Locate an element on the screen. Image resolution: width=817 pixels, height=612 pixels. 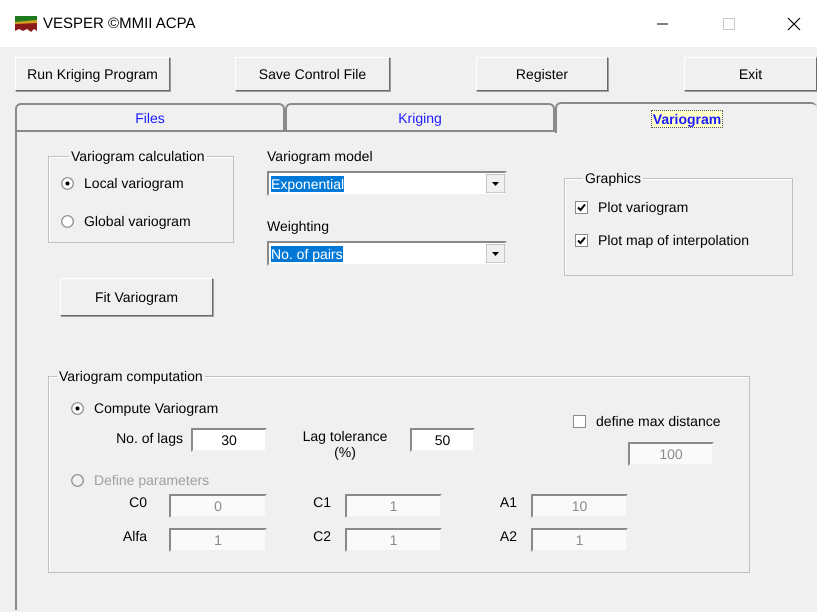
checkbox-label: define max distance is located at coordinates (658, 421).